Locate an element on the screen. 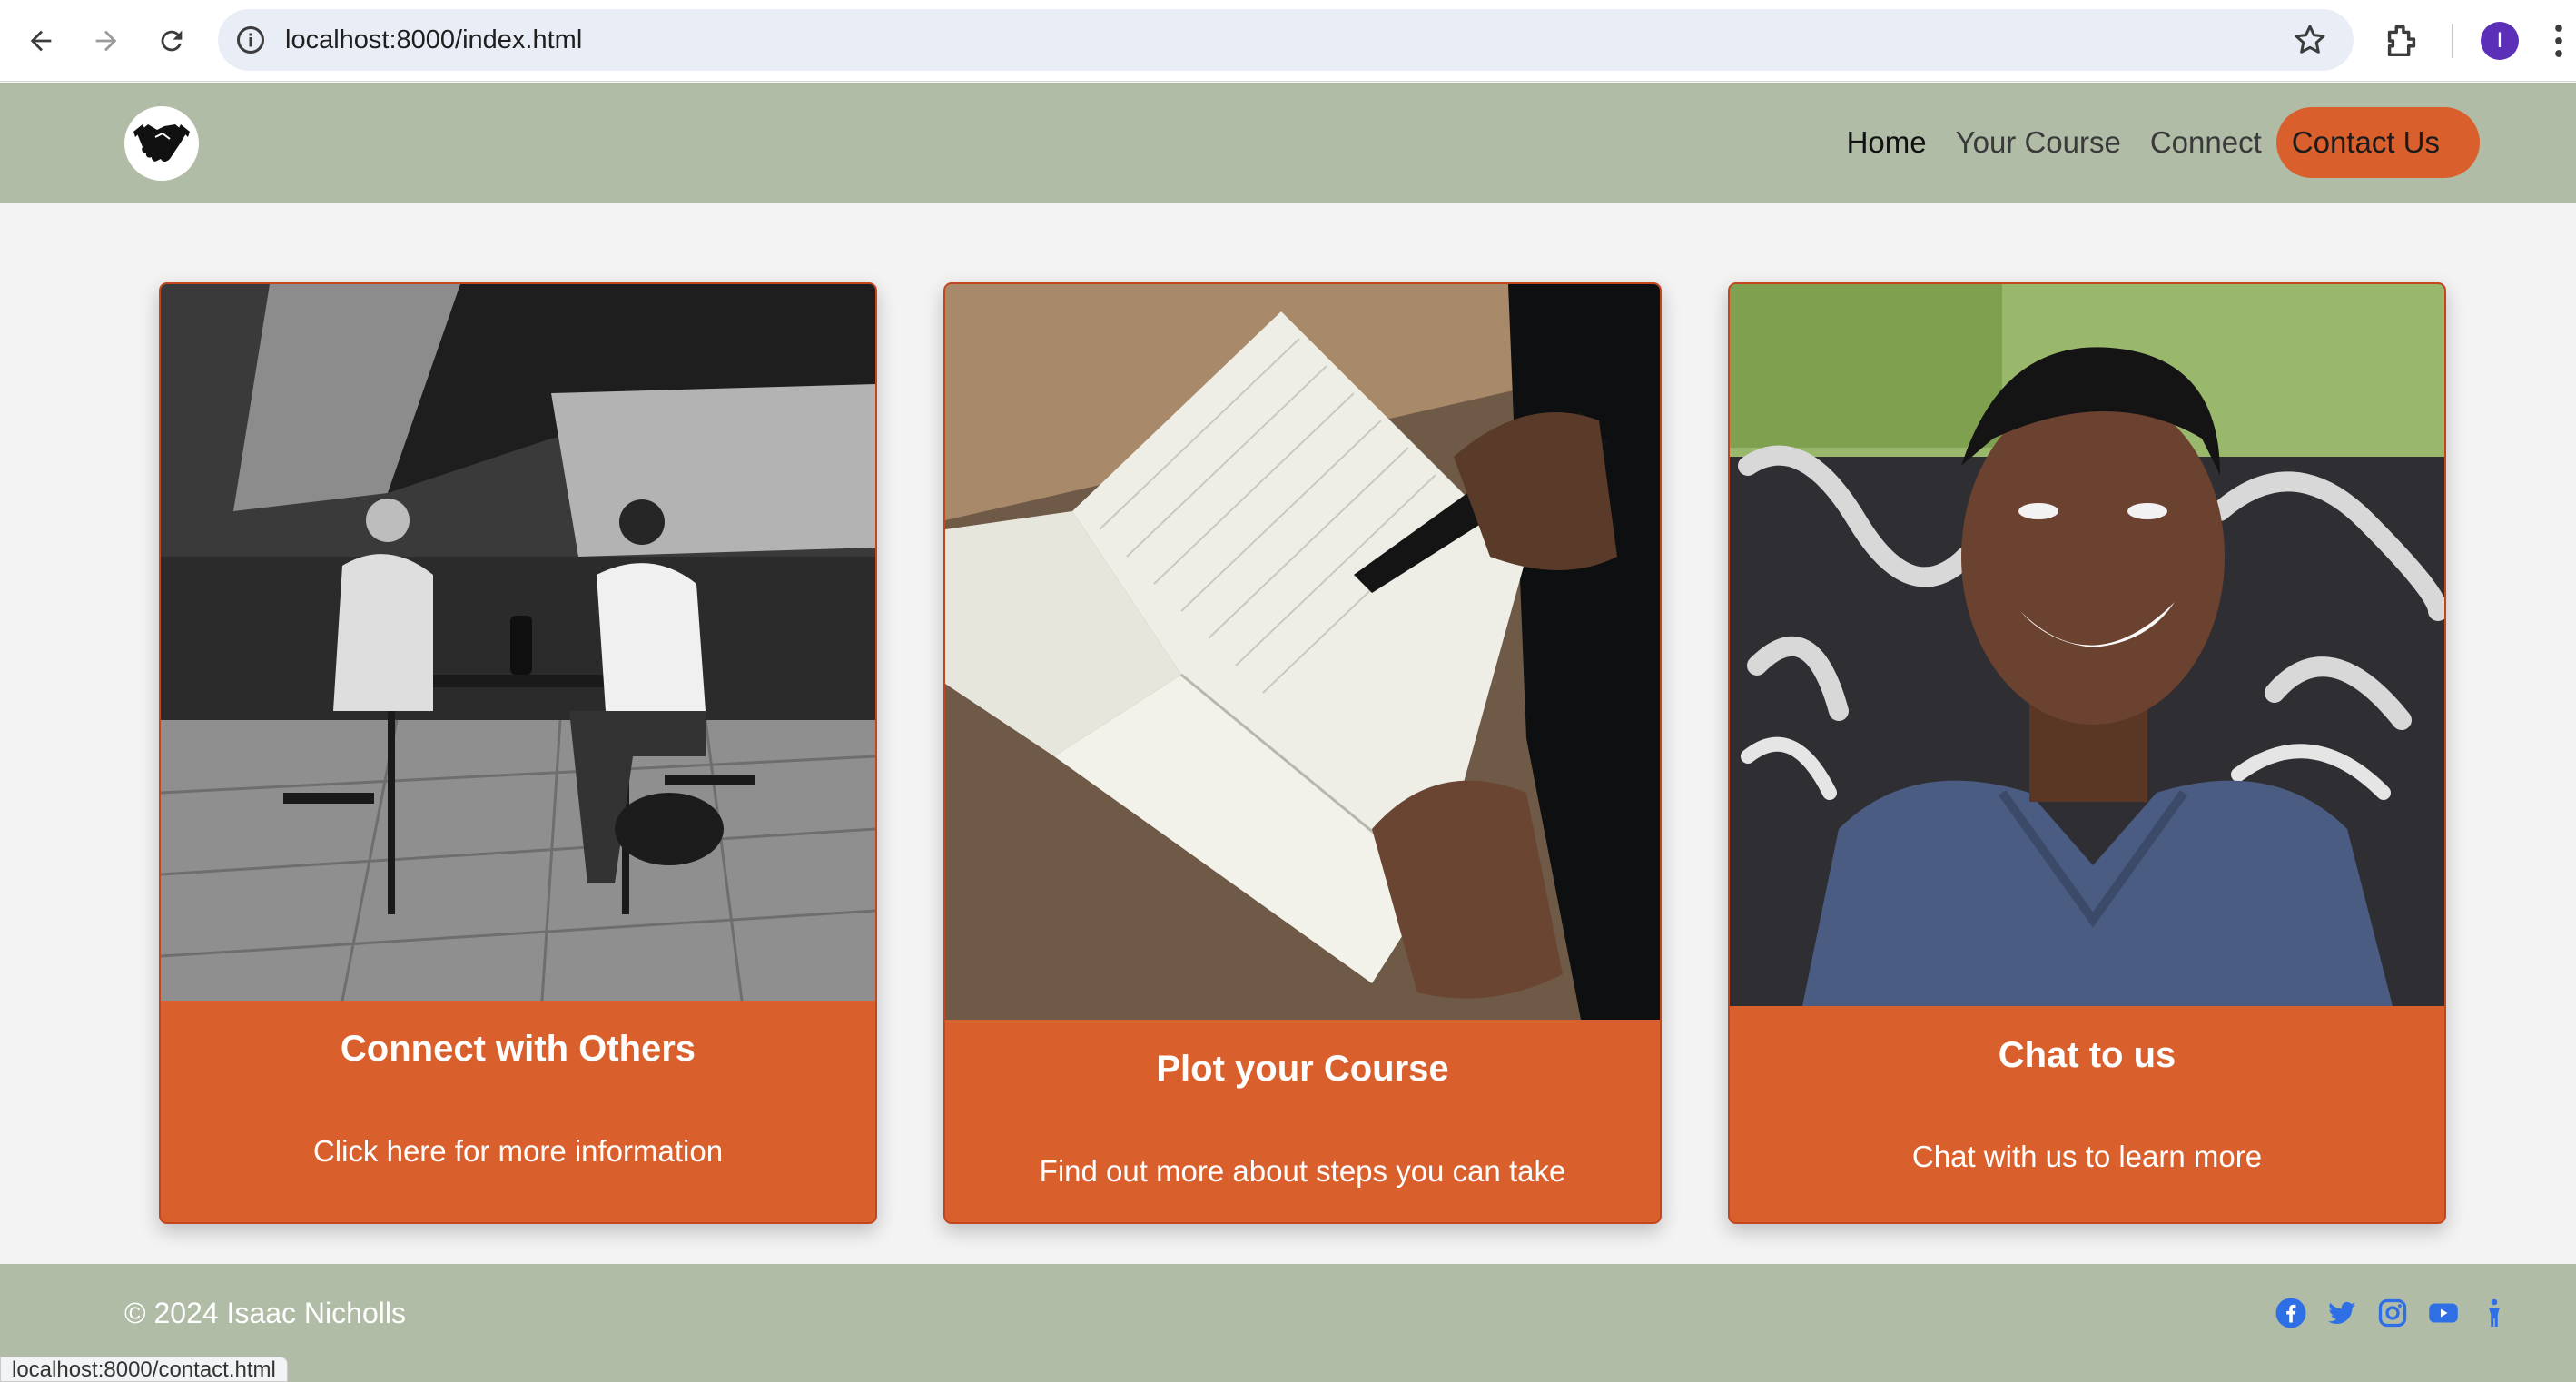 The height and width of the screenshot is (1382, 2576). forward-icon is located at coordinates (106, 41).